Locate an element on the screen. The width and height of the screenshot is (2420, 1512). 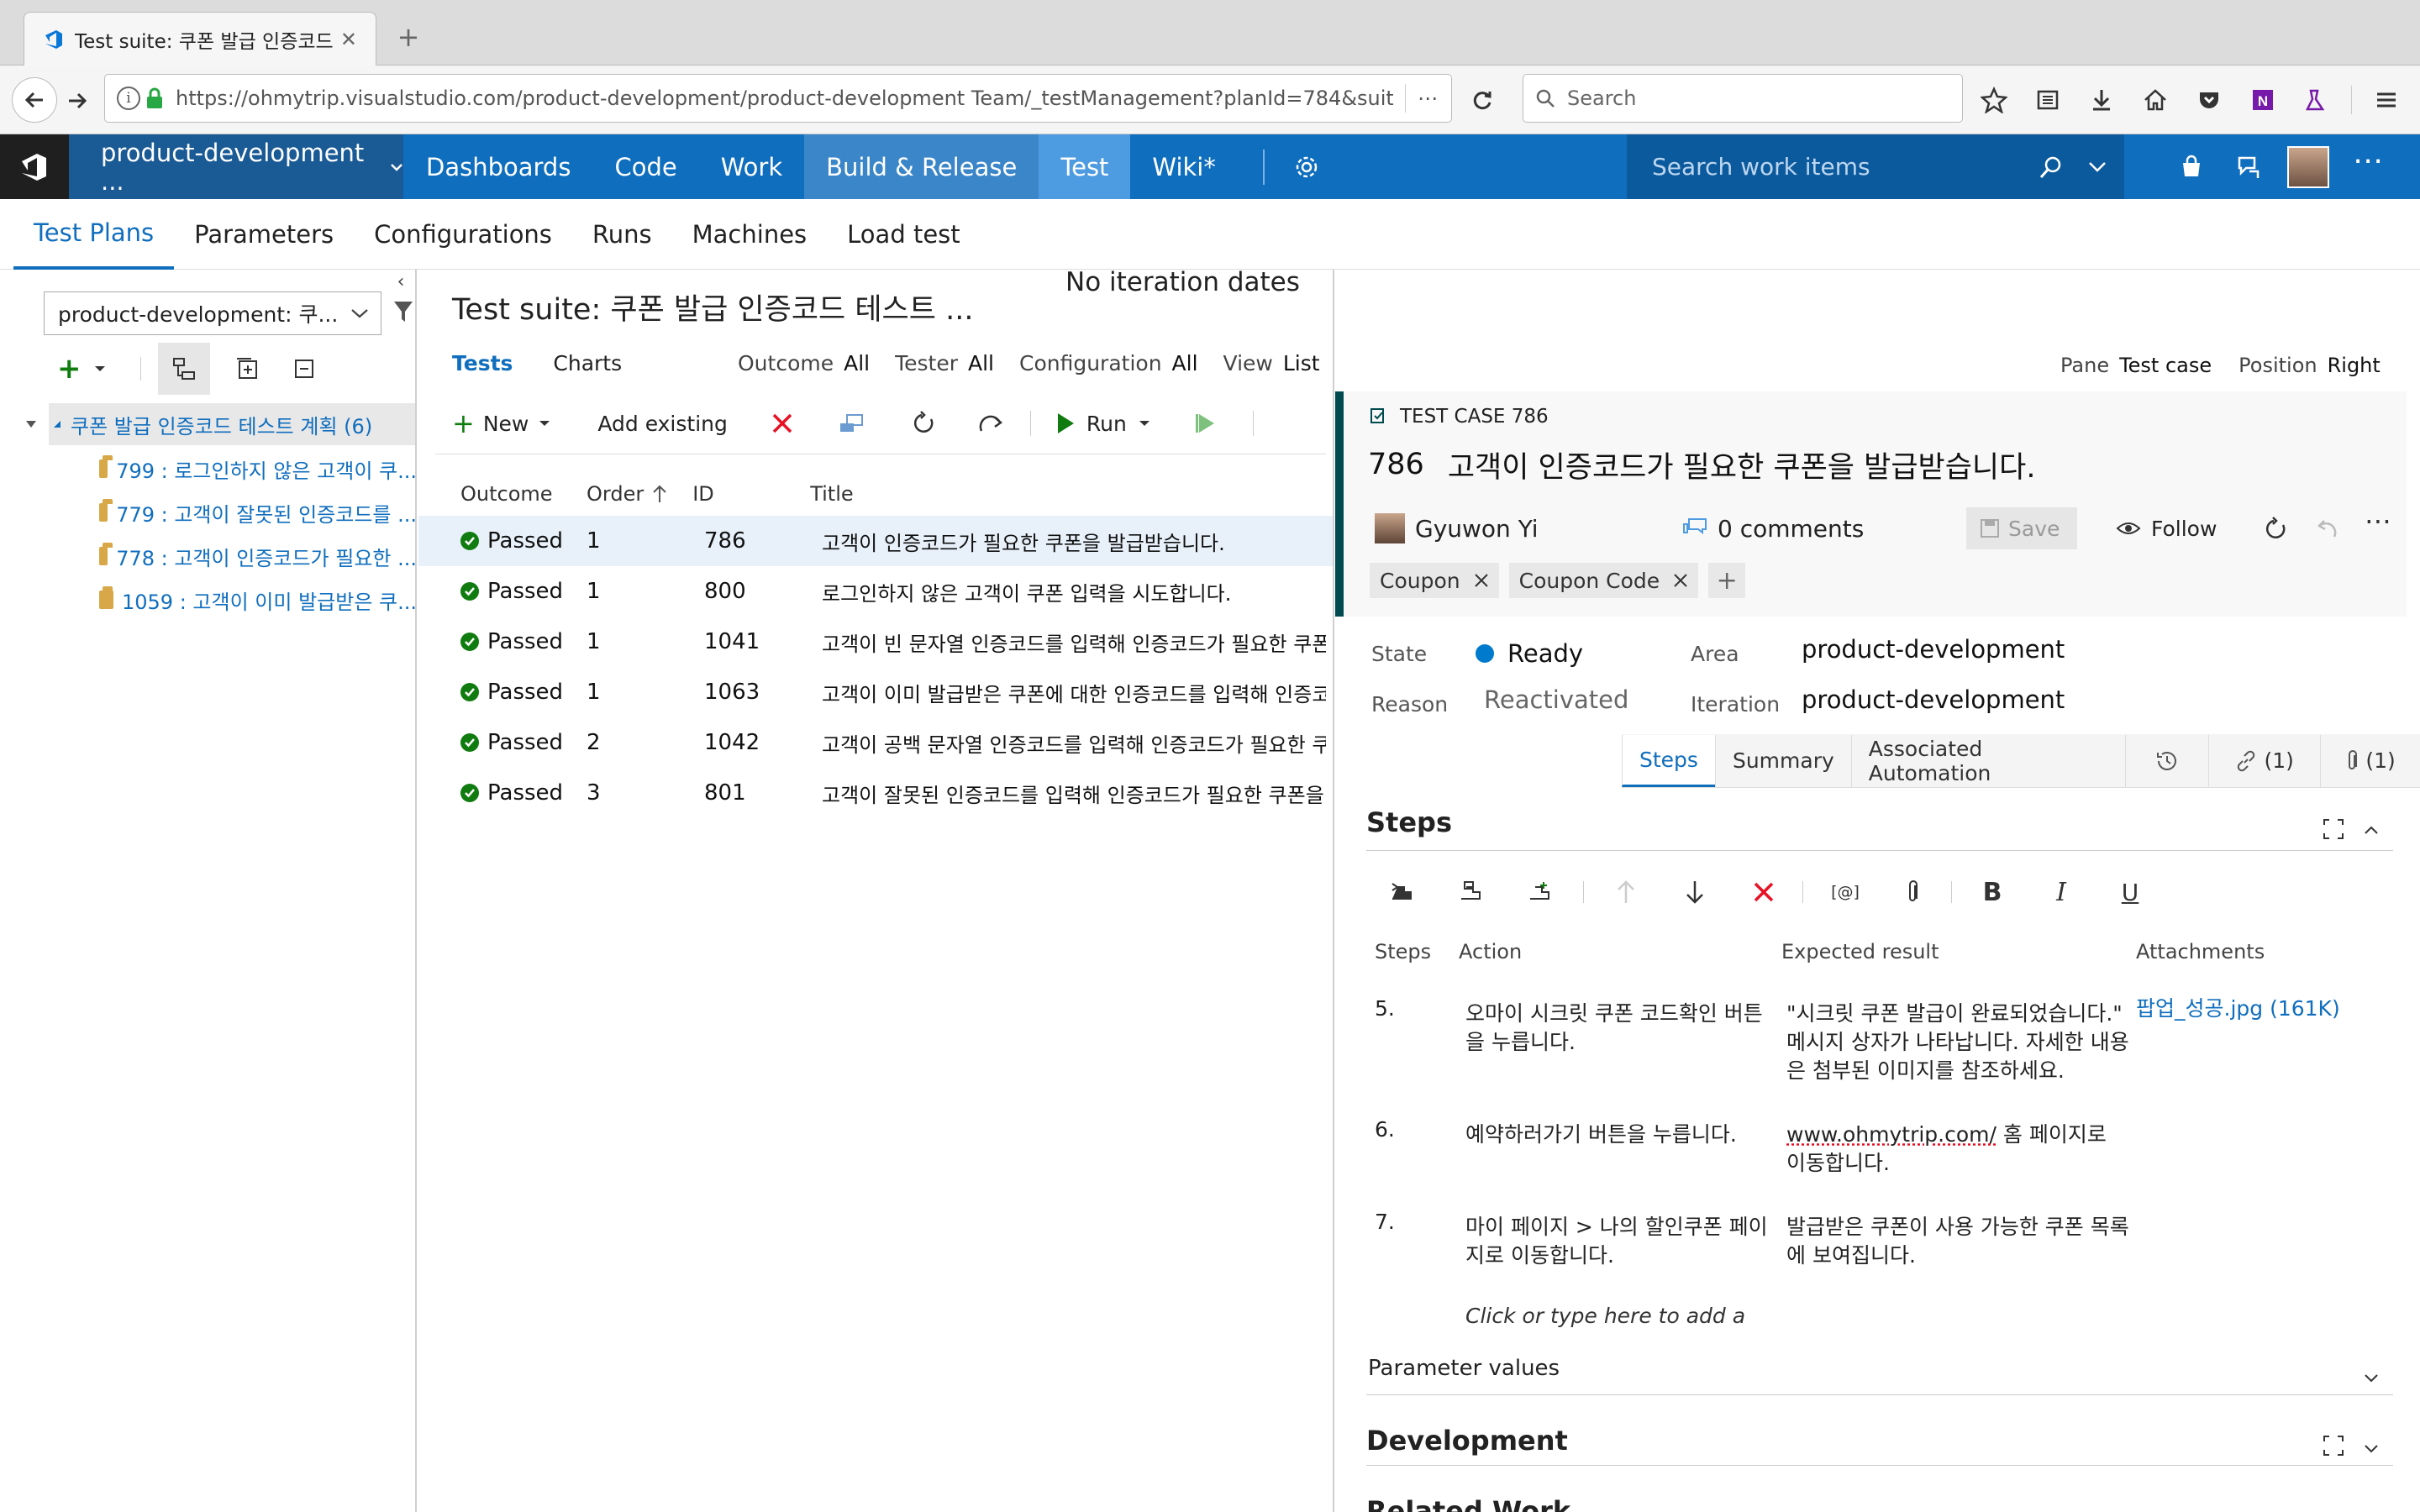
subnav-parameters: Parameters is located at coordinates (264, 234).